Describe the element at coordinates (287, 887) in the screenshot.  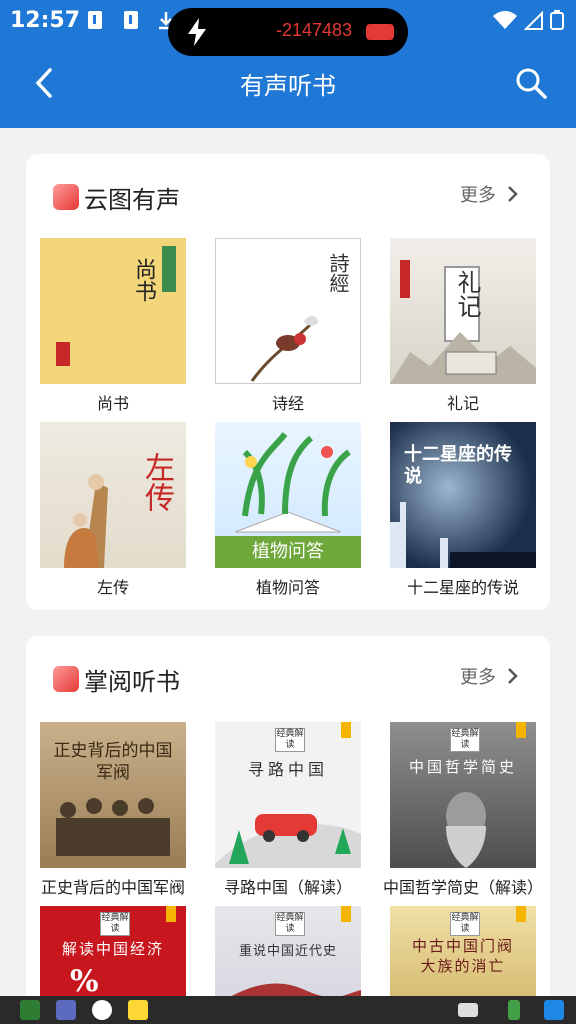
I see `book-title: 寻路中国（解读）` at that location.